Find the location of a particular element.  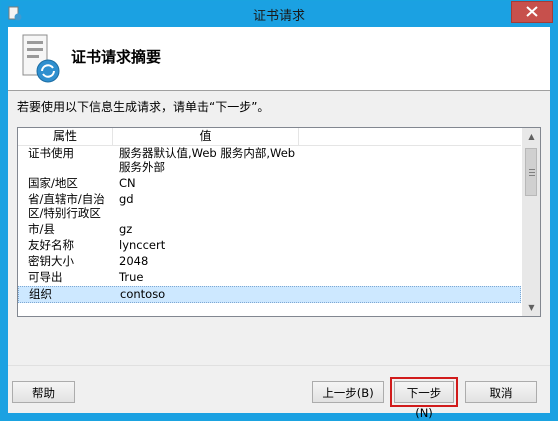

row-value: lynccert is located at coordinates (142, 245).